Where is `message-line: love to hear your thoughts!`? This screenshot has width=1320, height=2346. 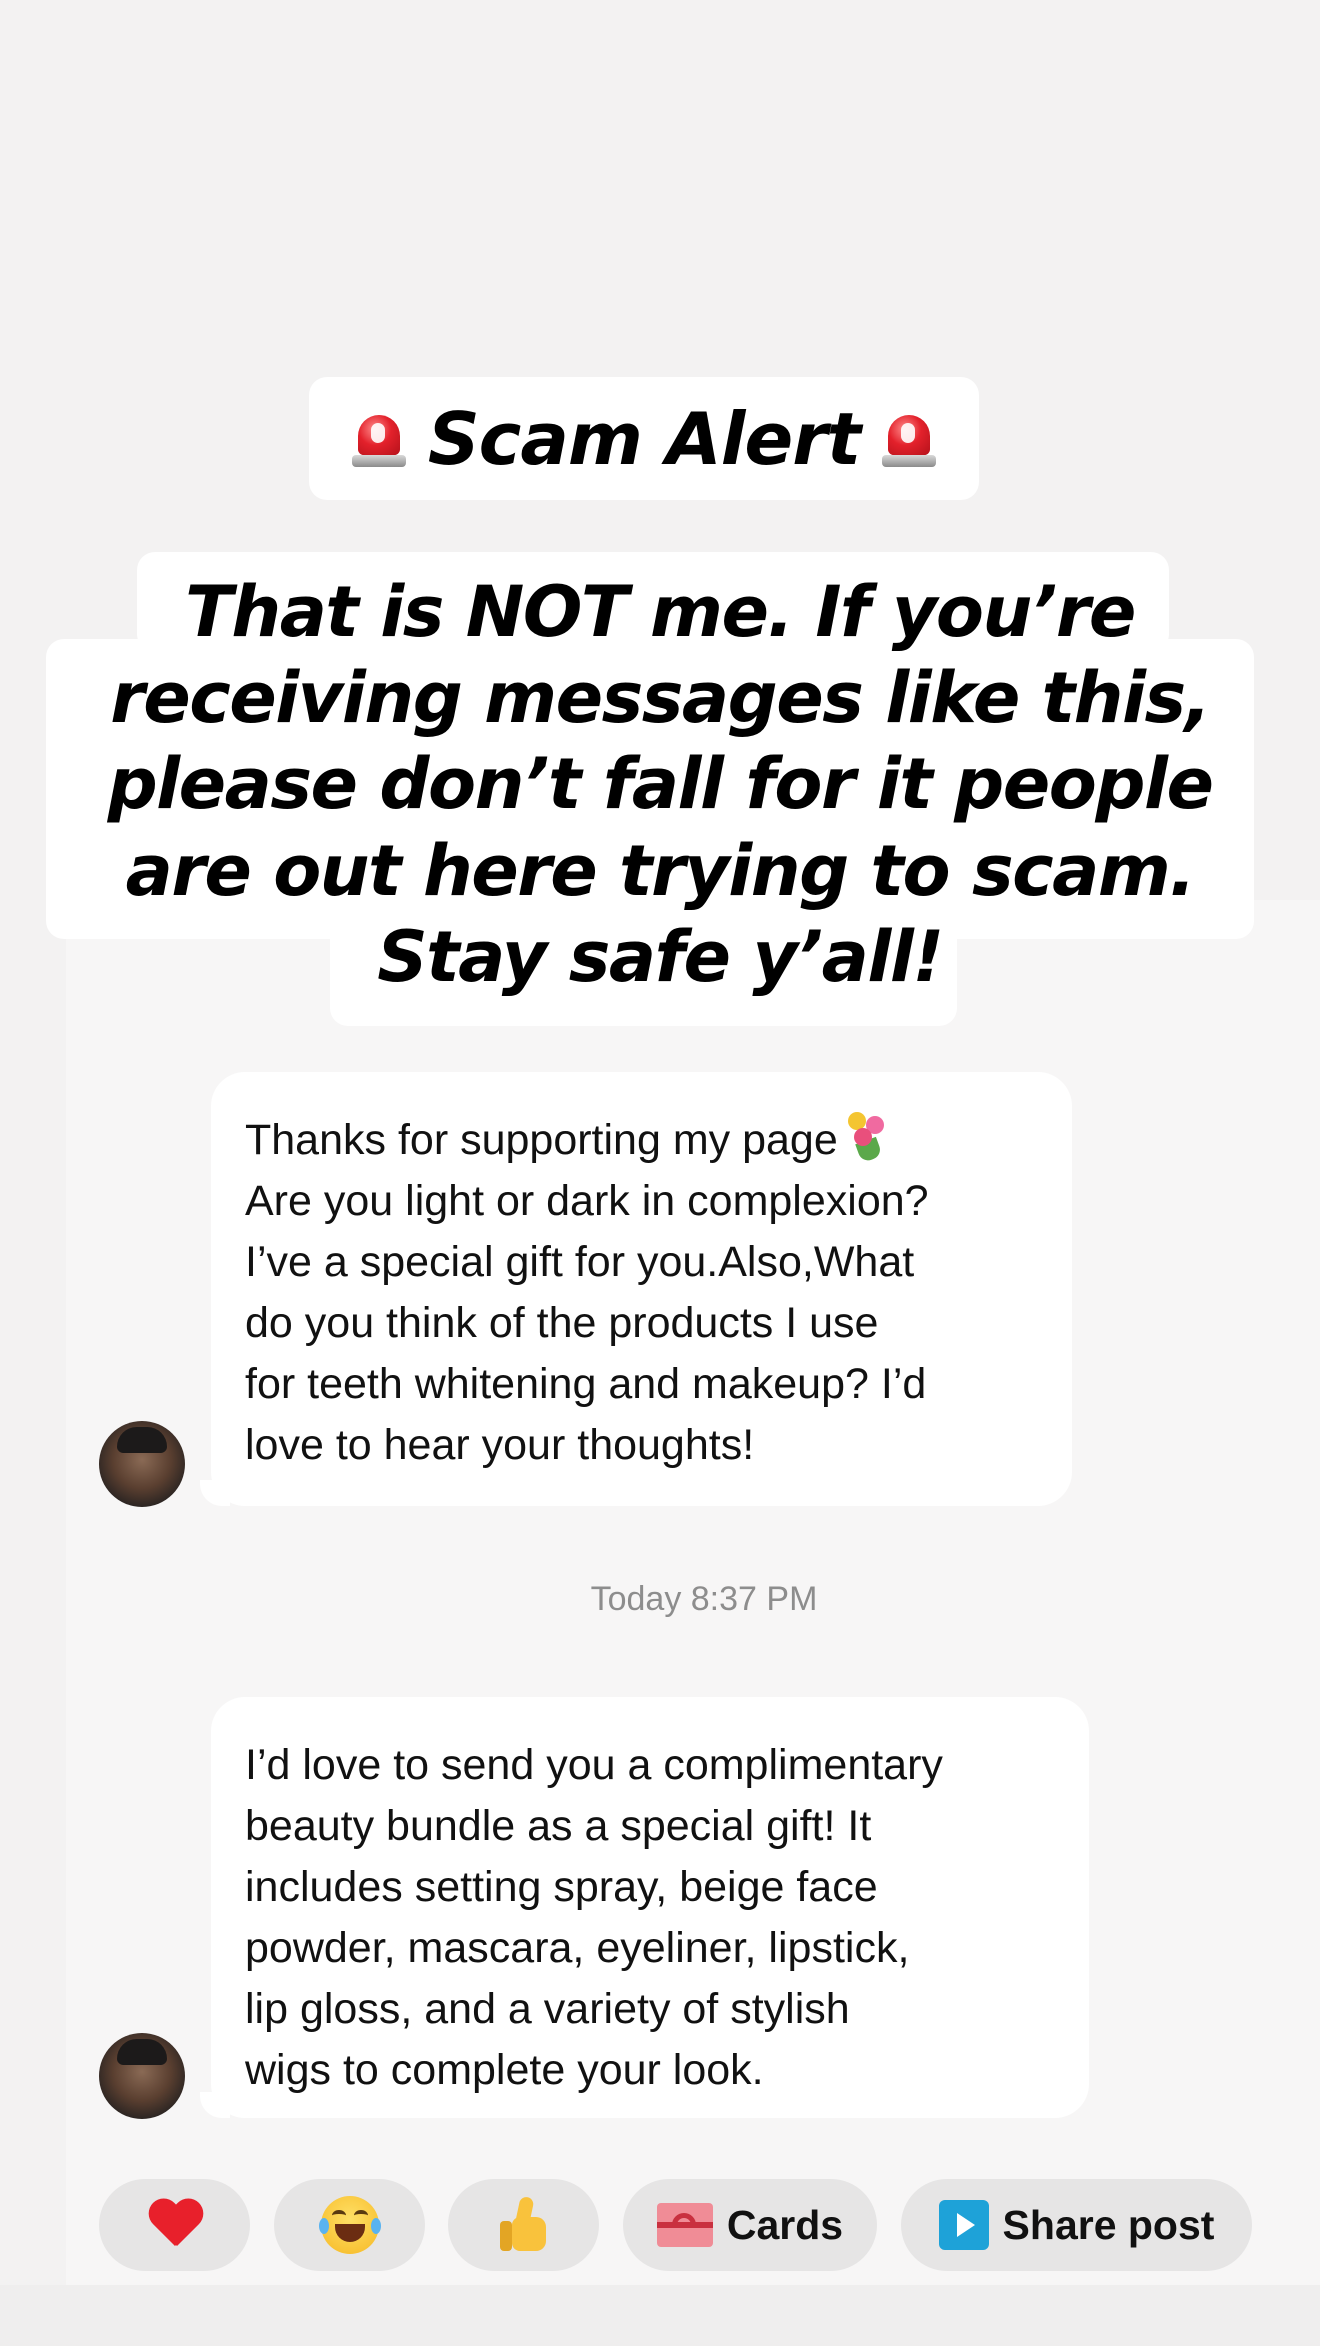
message-line: love to hear your thoughts! is located at coordinates (500, 1445).